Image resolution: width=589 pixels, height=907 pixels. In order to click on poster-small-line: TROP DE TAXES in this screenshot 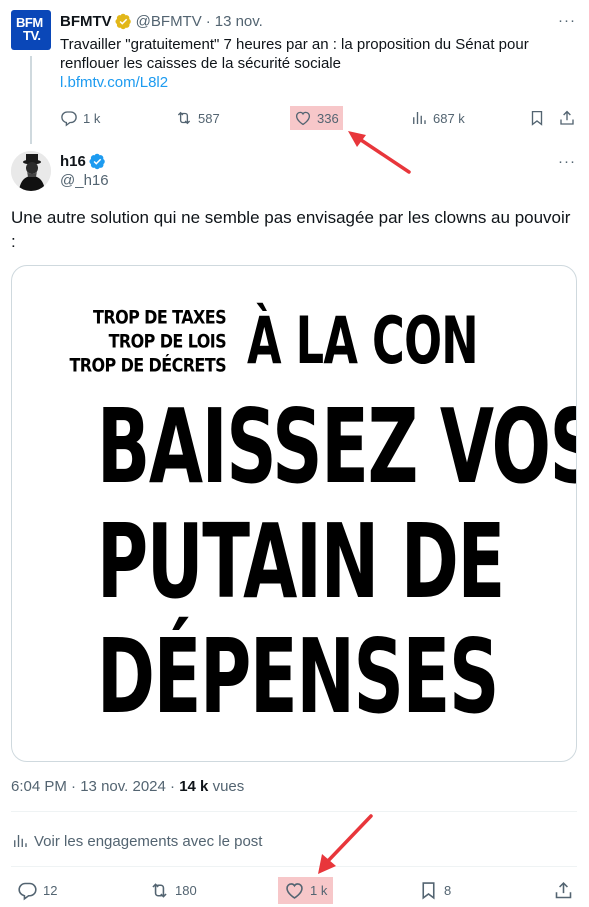, I will do `click(160, 317)`.